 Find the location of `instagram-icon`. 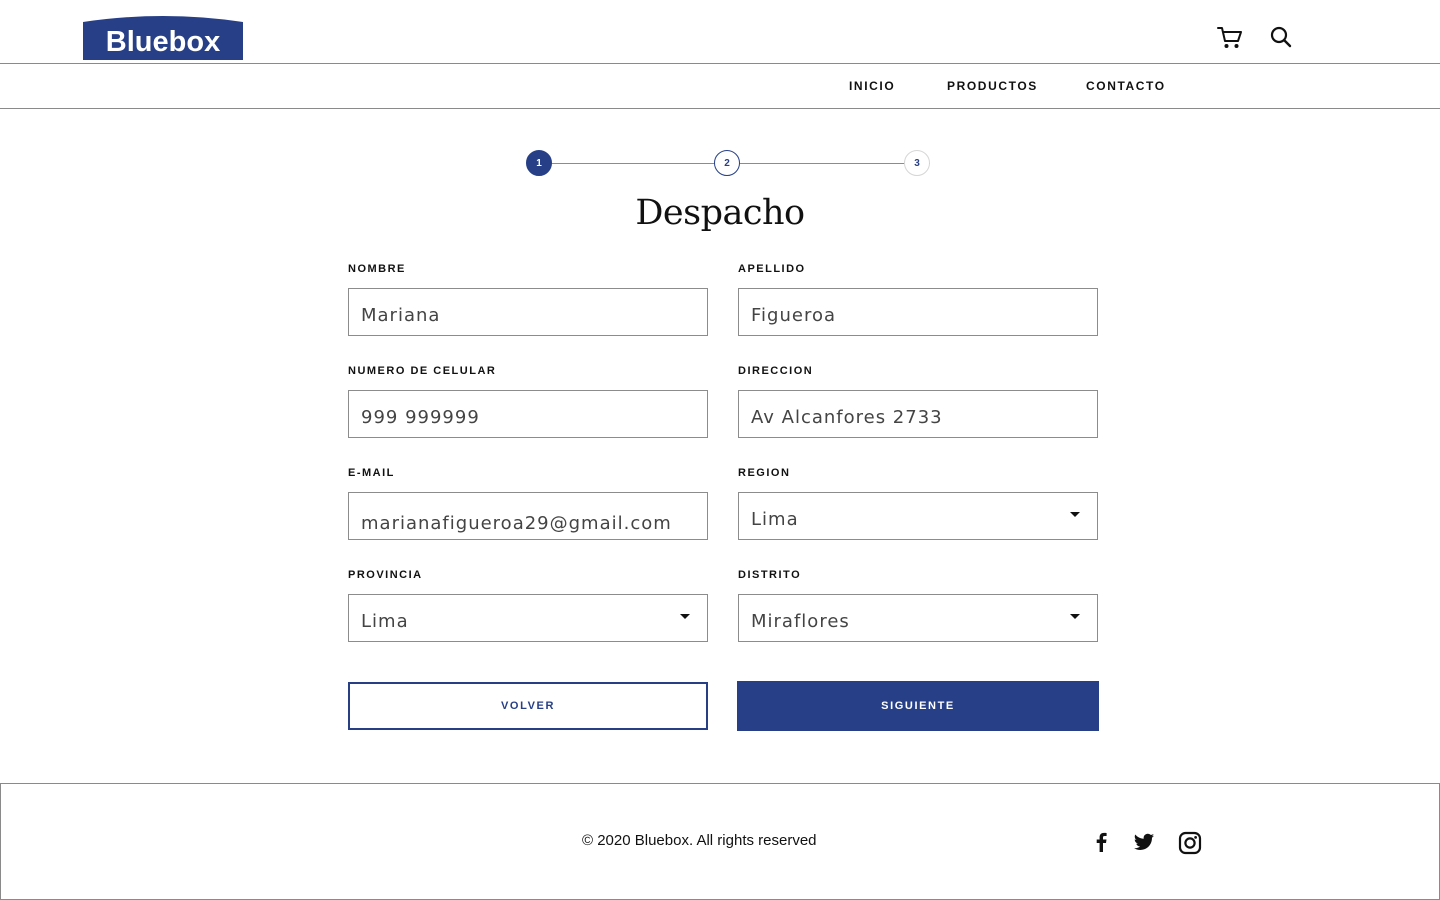

instagram-icon is located at coordinates (1190, 843).